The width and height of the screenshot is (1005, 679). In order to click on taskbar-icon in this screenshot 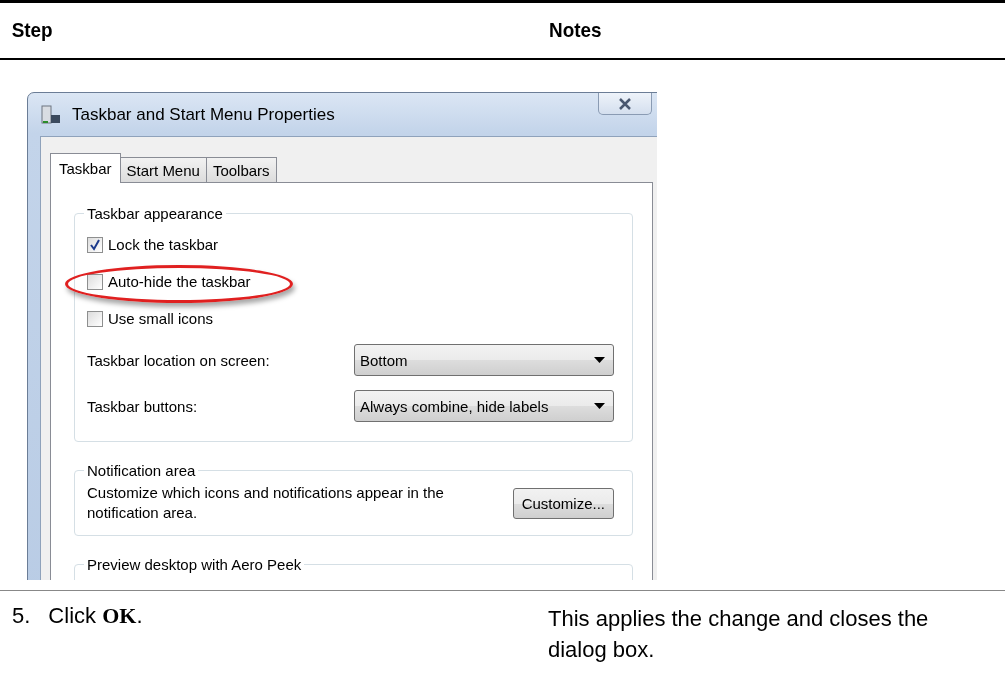, I will do `click(51, 114)`.